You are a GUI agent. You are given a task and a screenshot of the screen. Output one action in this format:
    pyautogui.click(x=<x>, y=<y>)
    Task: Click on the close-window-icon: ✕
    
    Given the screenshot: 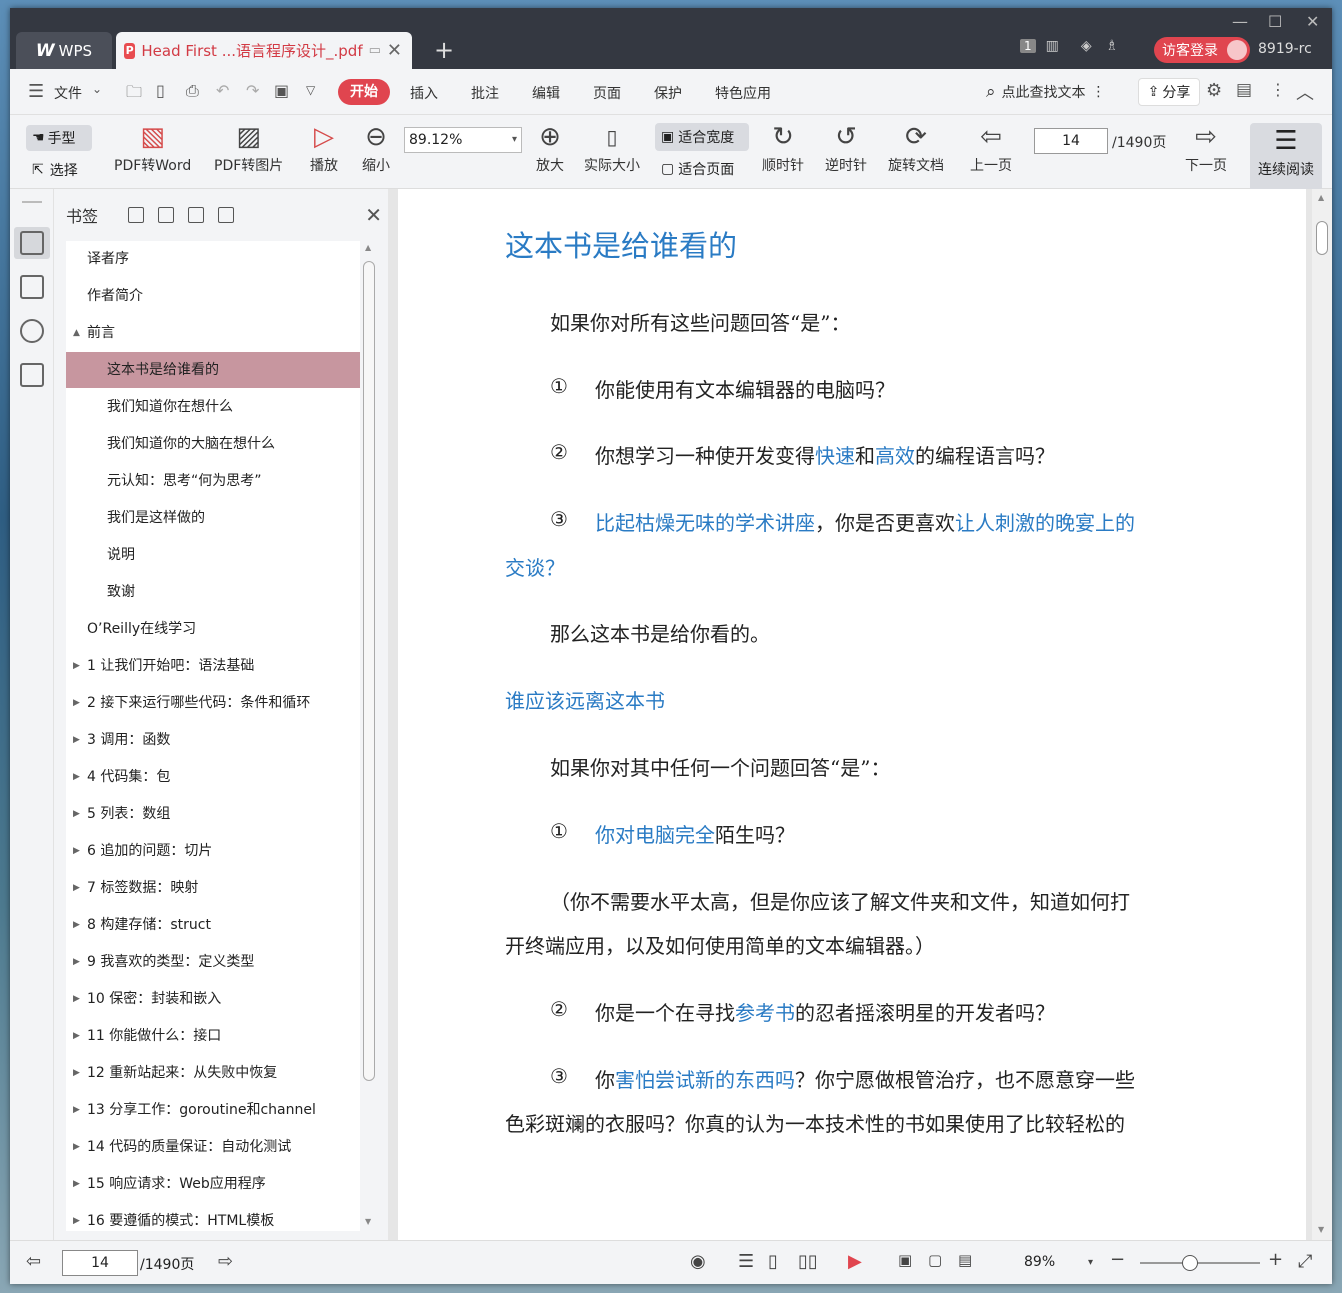 What is the action you would take?
    pyautogui.click(x=1312, y=21)
    